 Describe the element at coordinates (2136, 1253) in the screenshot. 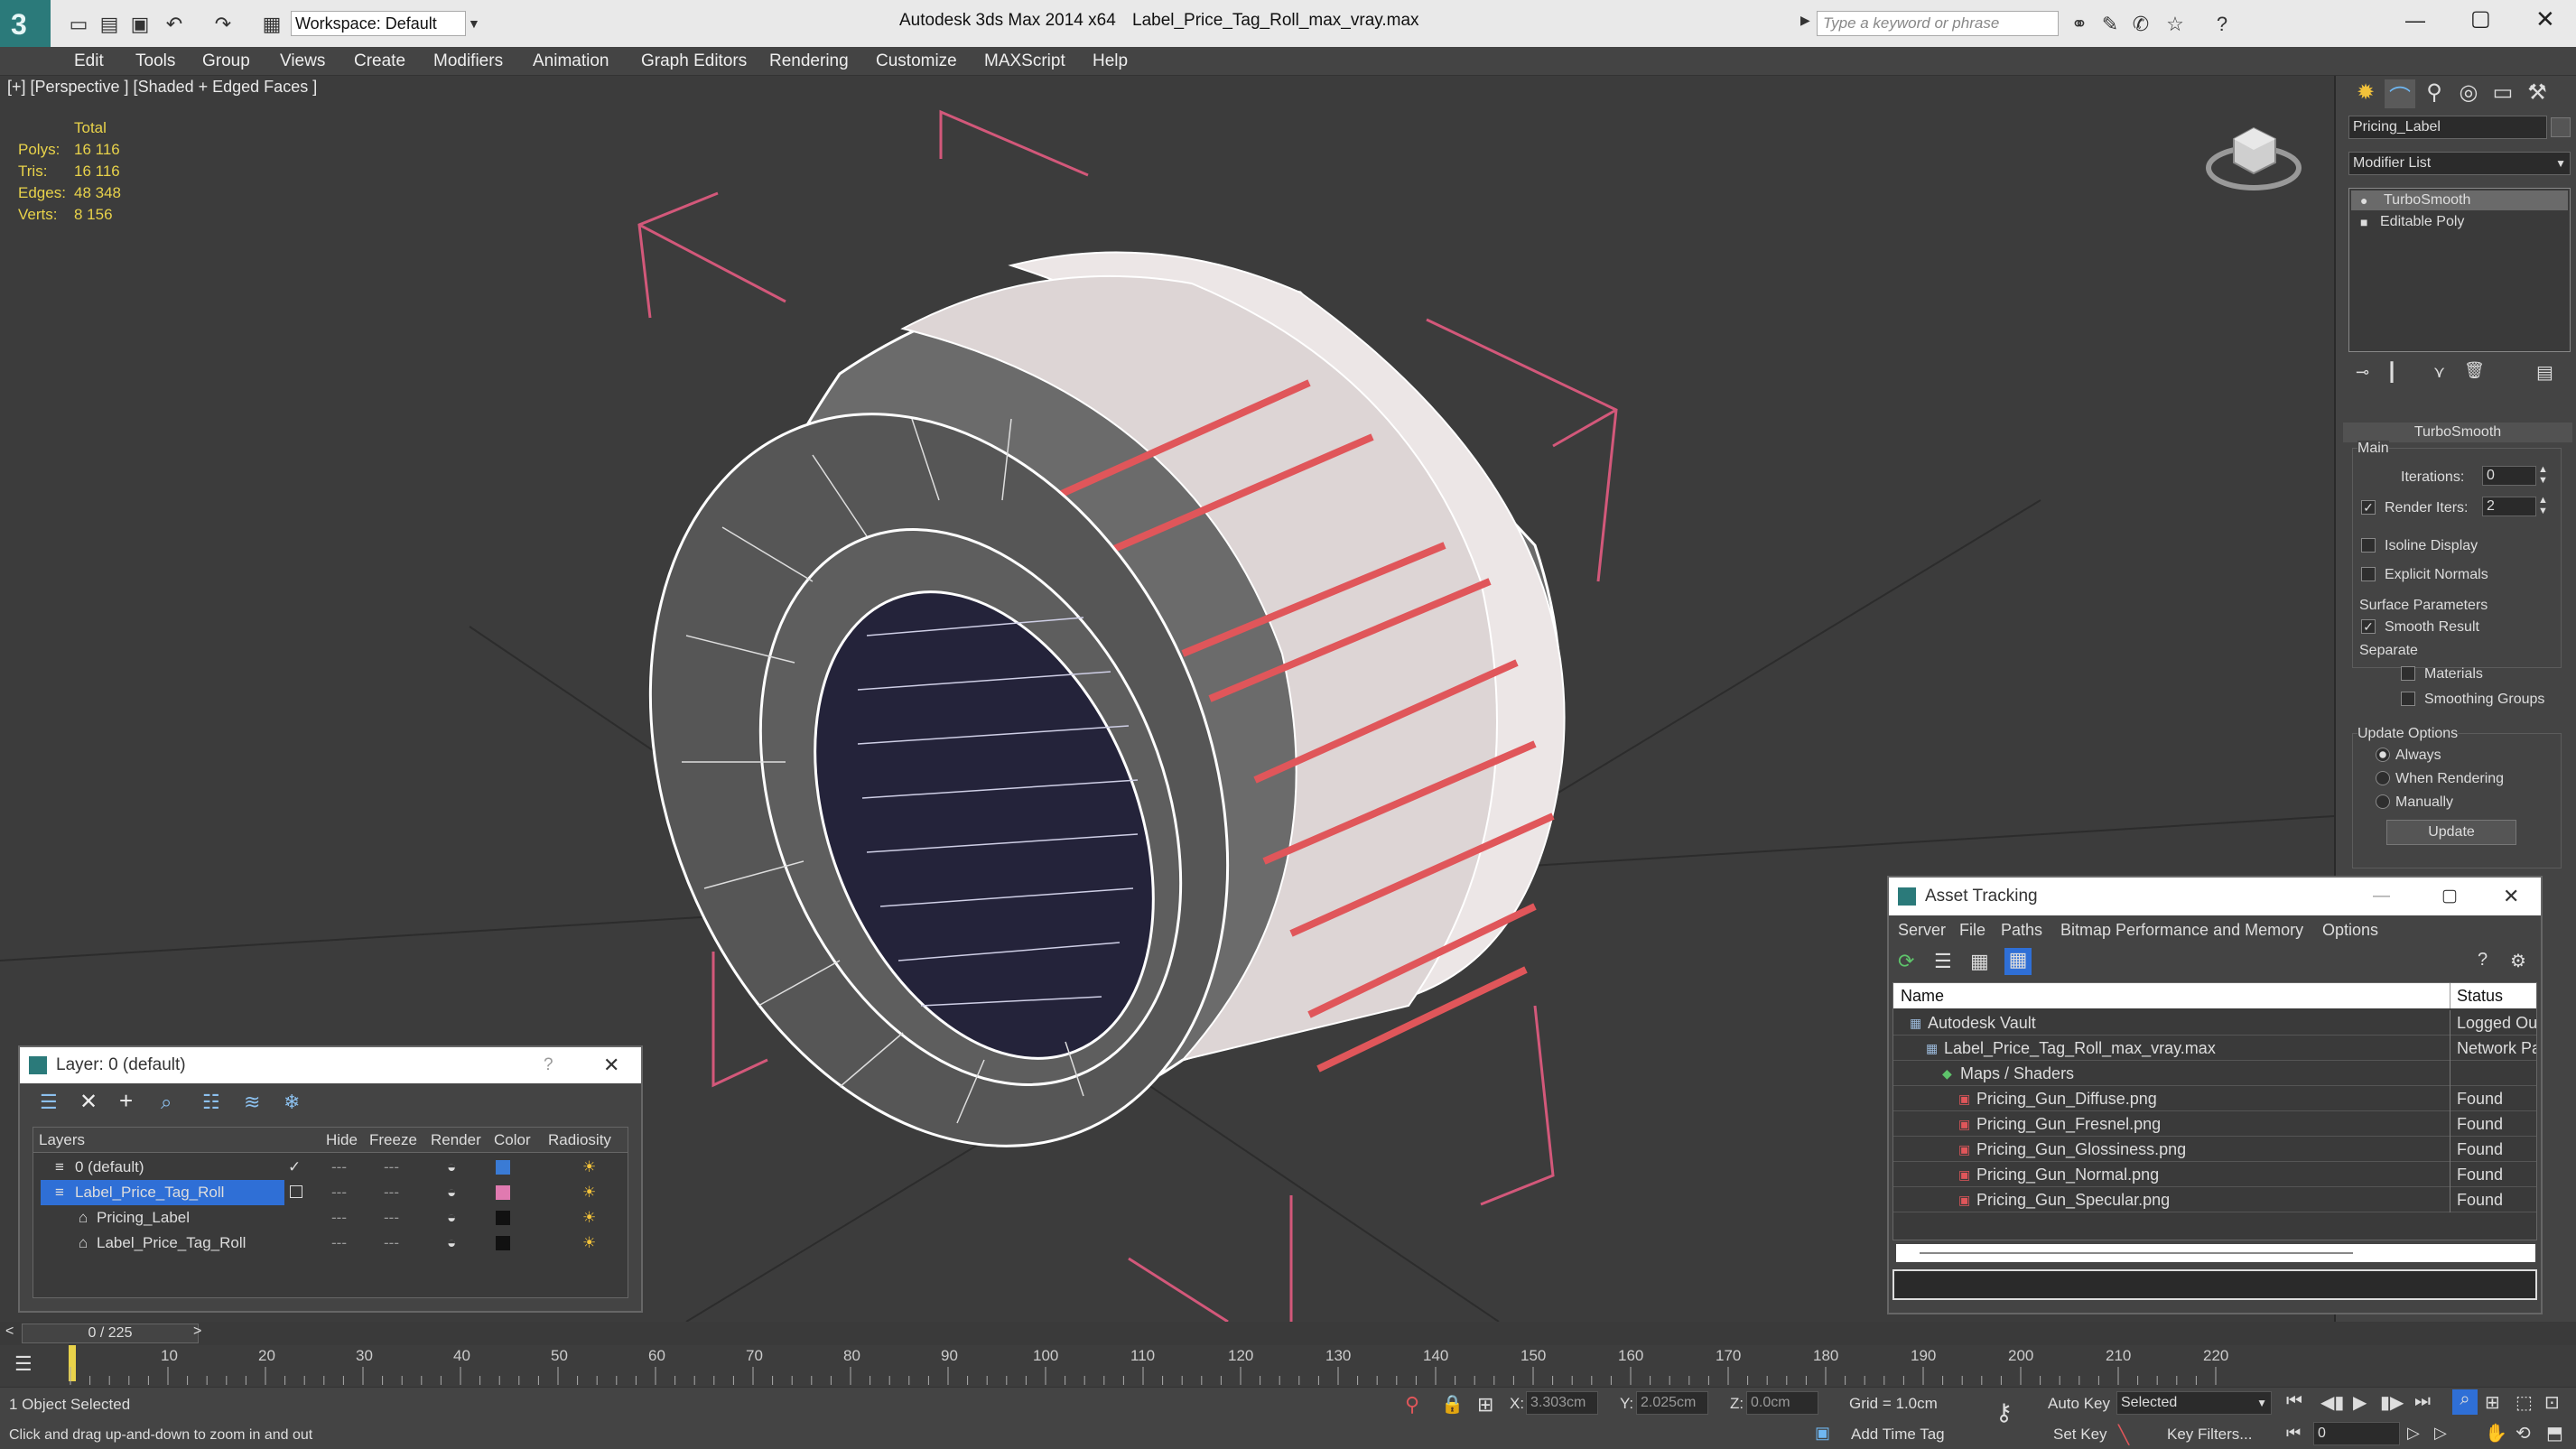

I see `scrollbar-thumb` at that location.